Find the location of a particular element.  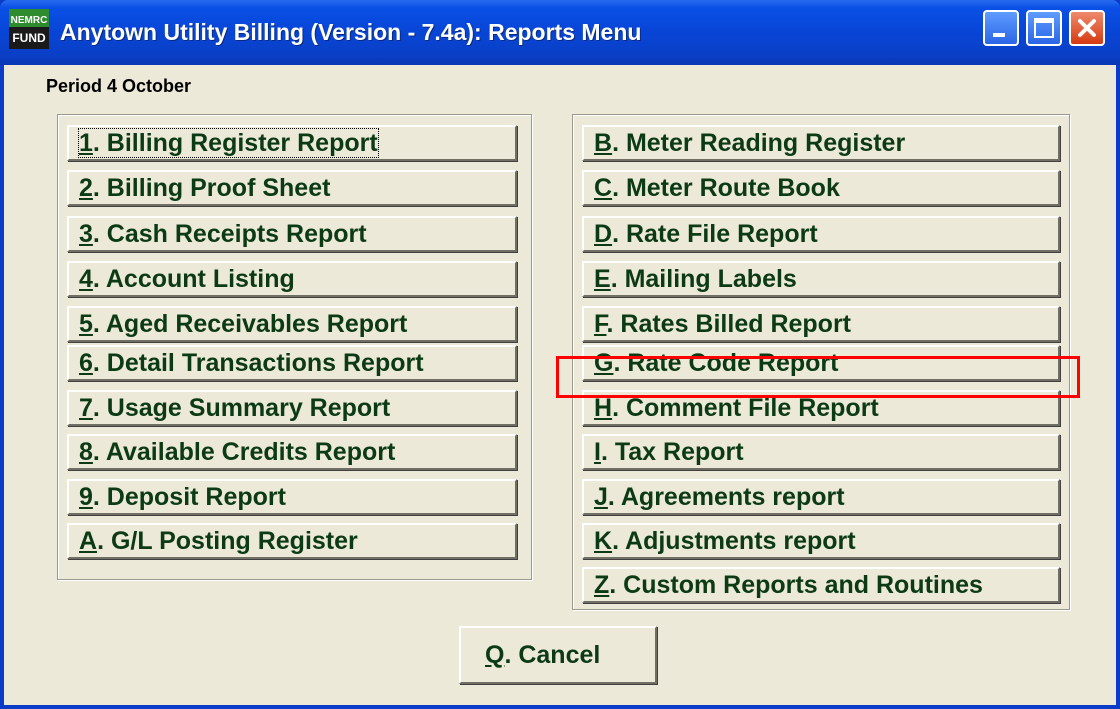

maximize-button is located at coordinates (1044, 28).